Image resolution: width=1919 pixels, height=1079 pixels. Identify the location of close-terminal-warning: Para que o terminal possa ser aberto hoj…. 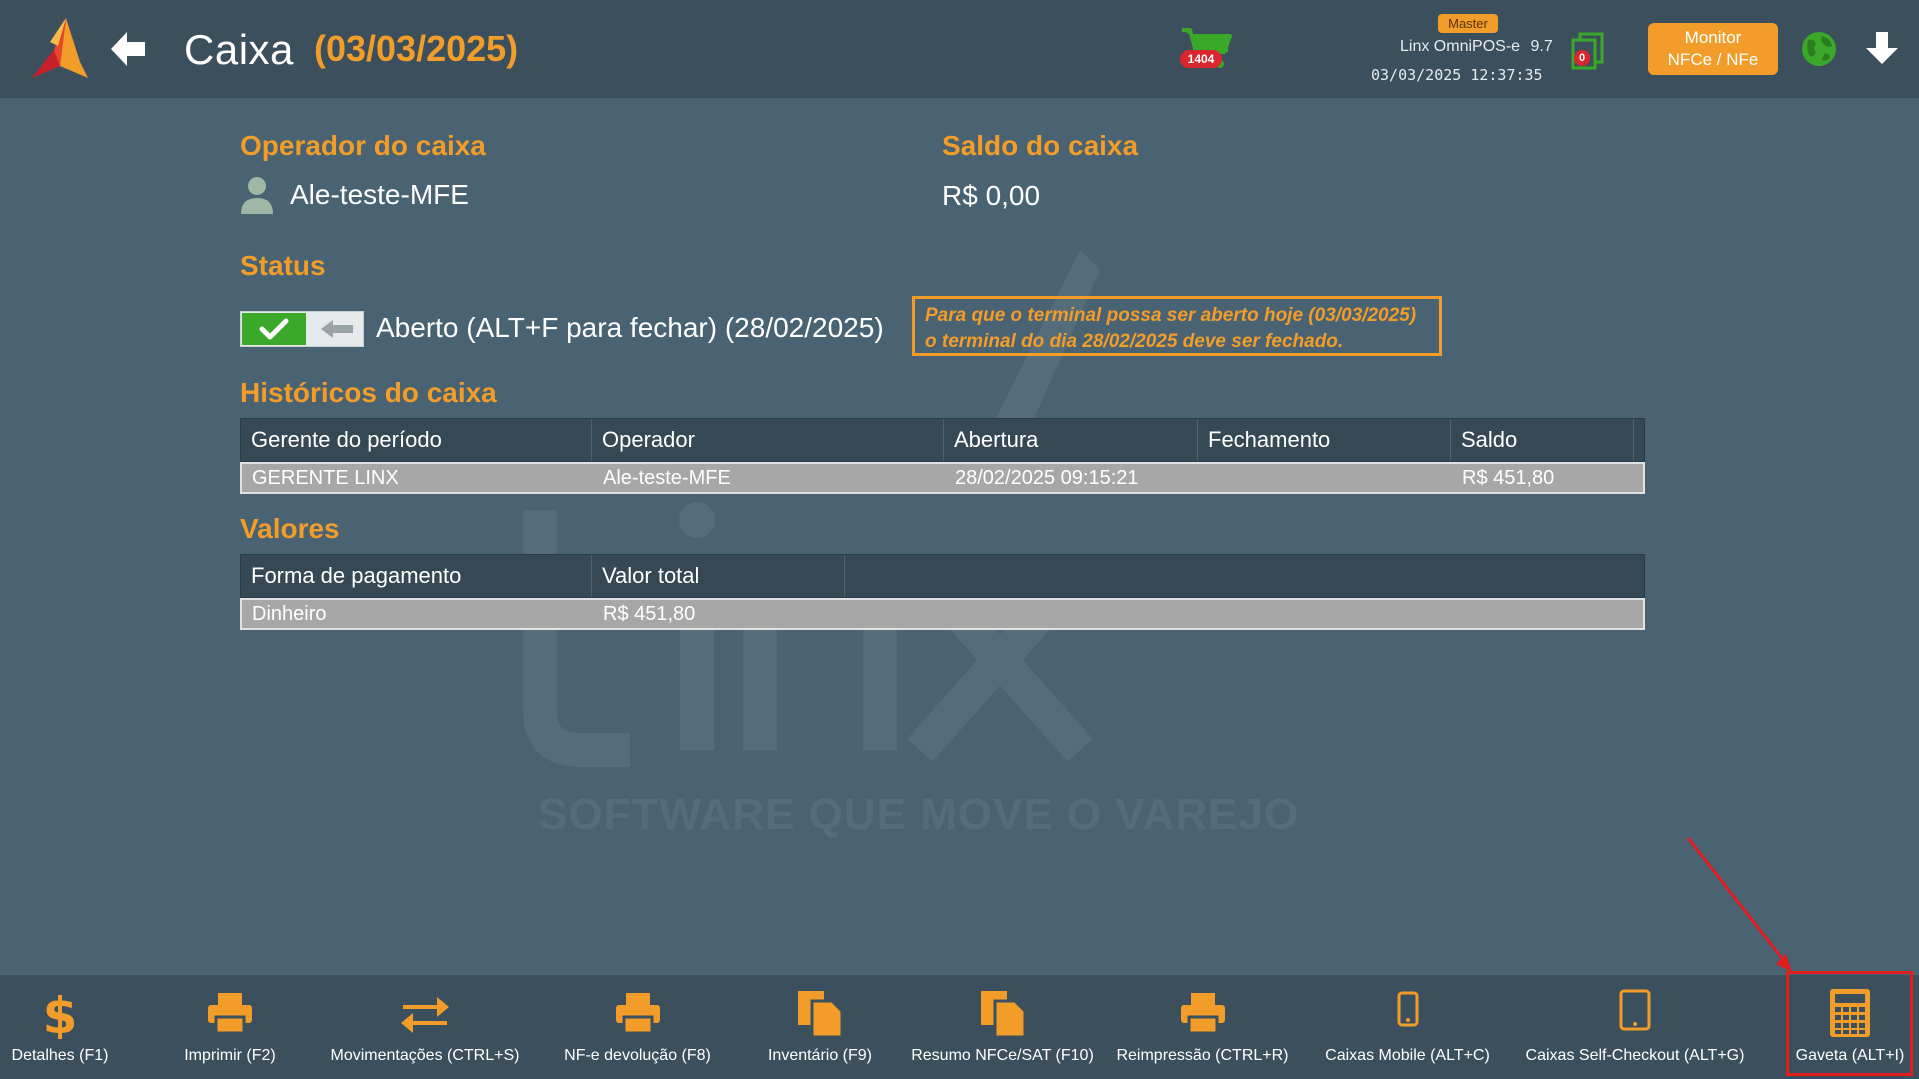
(1177, 326).